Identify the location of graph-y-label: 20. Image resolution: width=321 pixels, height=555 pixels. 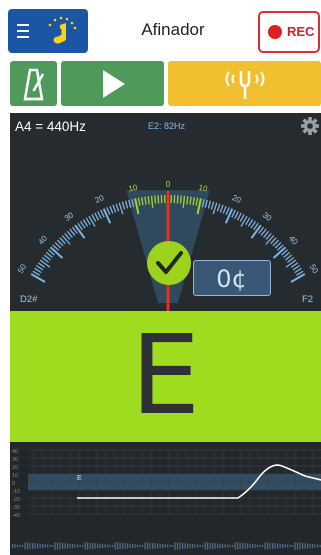
(15, 468).